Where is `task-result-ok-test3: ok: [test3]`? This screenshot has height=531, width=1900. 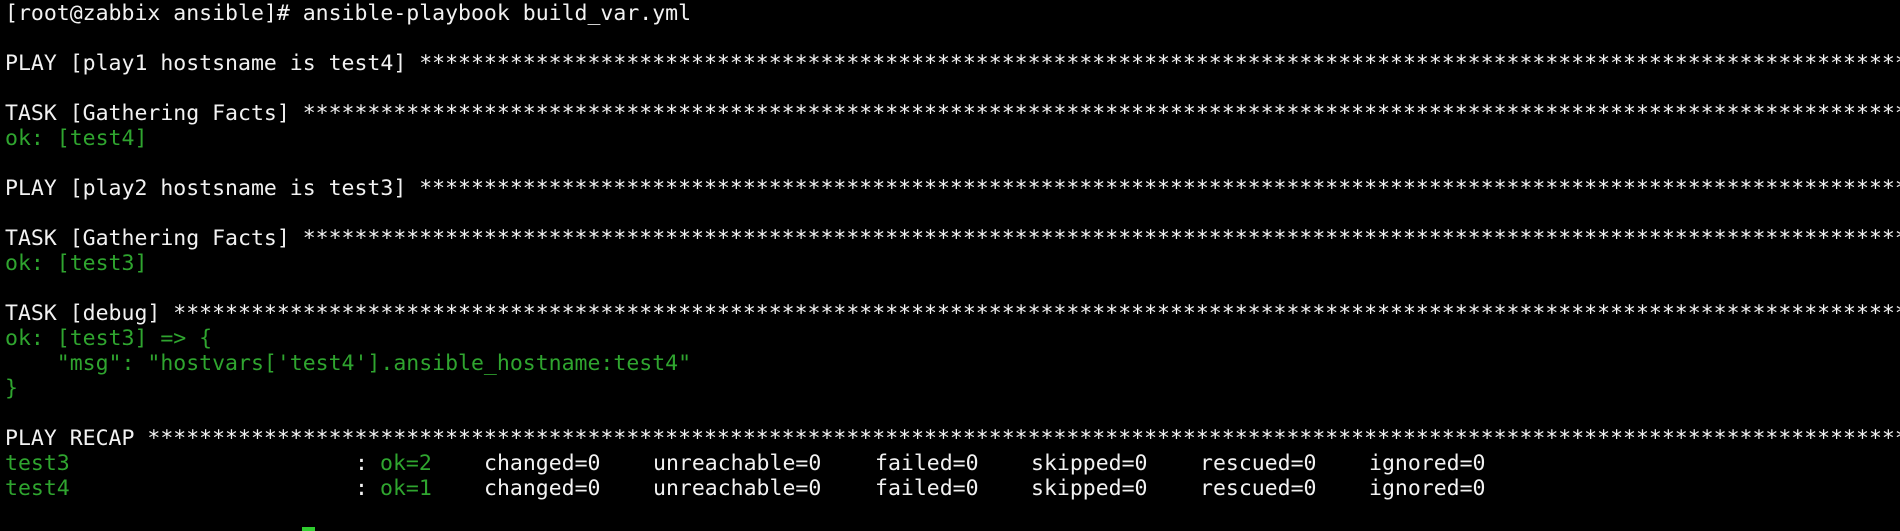 task-result-ok-test3: ok: [test3] is located at coordinates (76, 263).